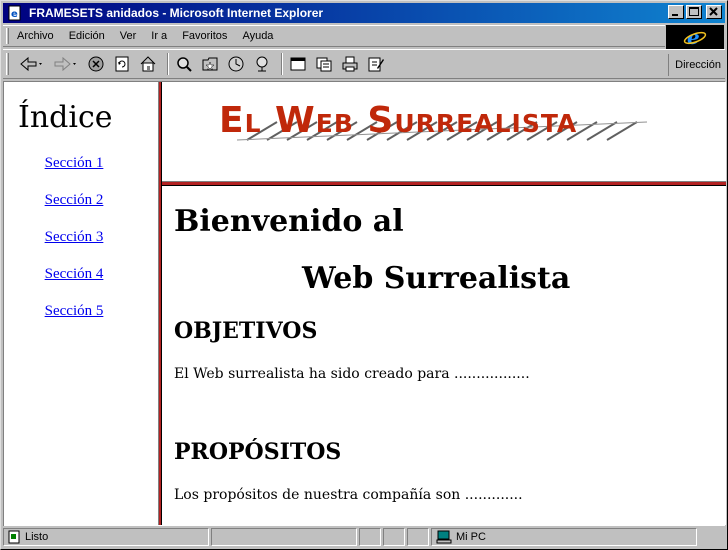 The height and width of the screenshot is (550, 728). I want to click on print-icon, so click(350, 64).